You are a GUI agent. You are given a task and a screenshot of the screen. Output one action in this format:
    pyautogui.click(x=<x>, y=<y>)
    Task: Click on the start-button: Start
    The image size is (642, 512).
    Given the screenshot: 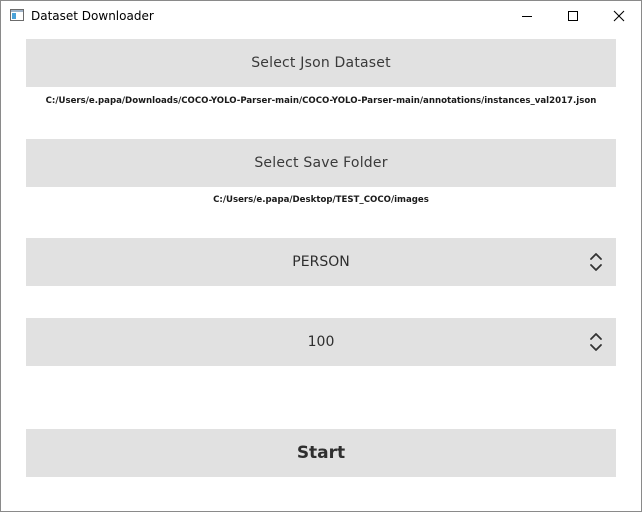 What is the action you would take?
    pyautogui.click(x=321, y=453)
    